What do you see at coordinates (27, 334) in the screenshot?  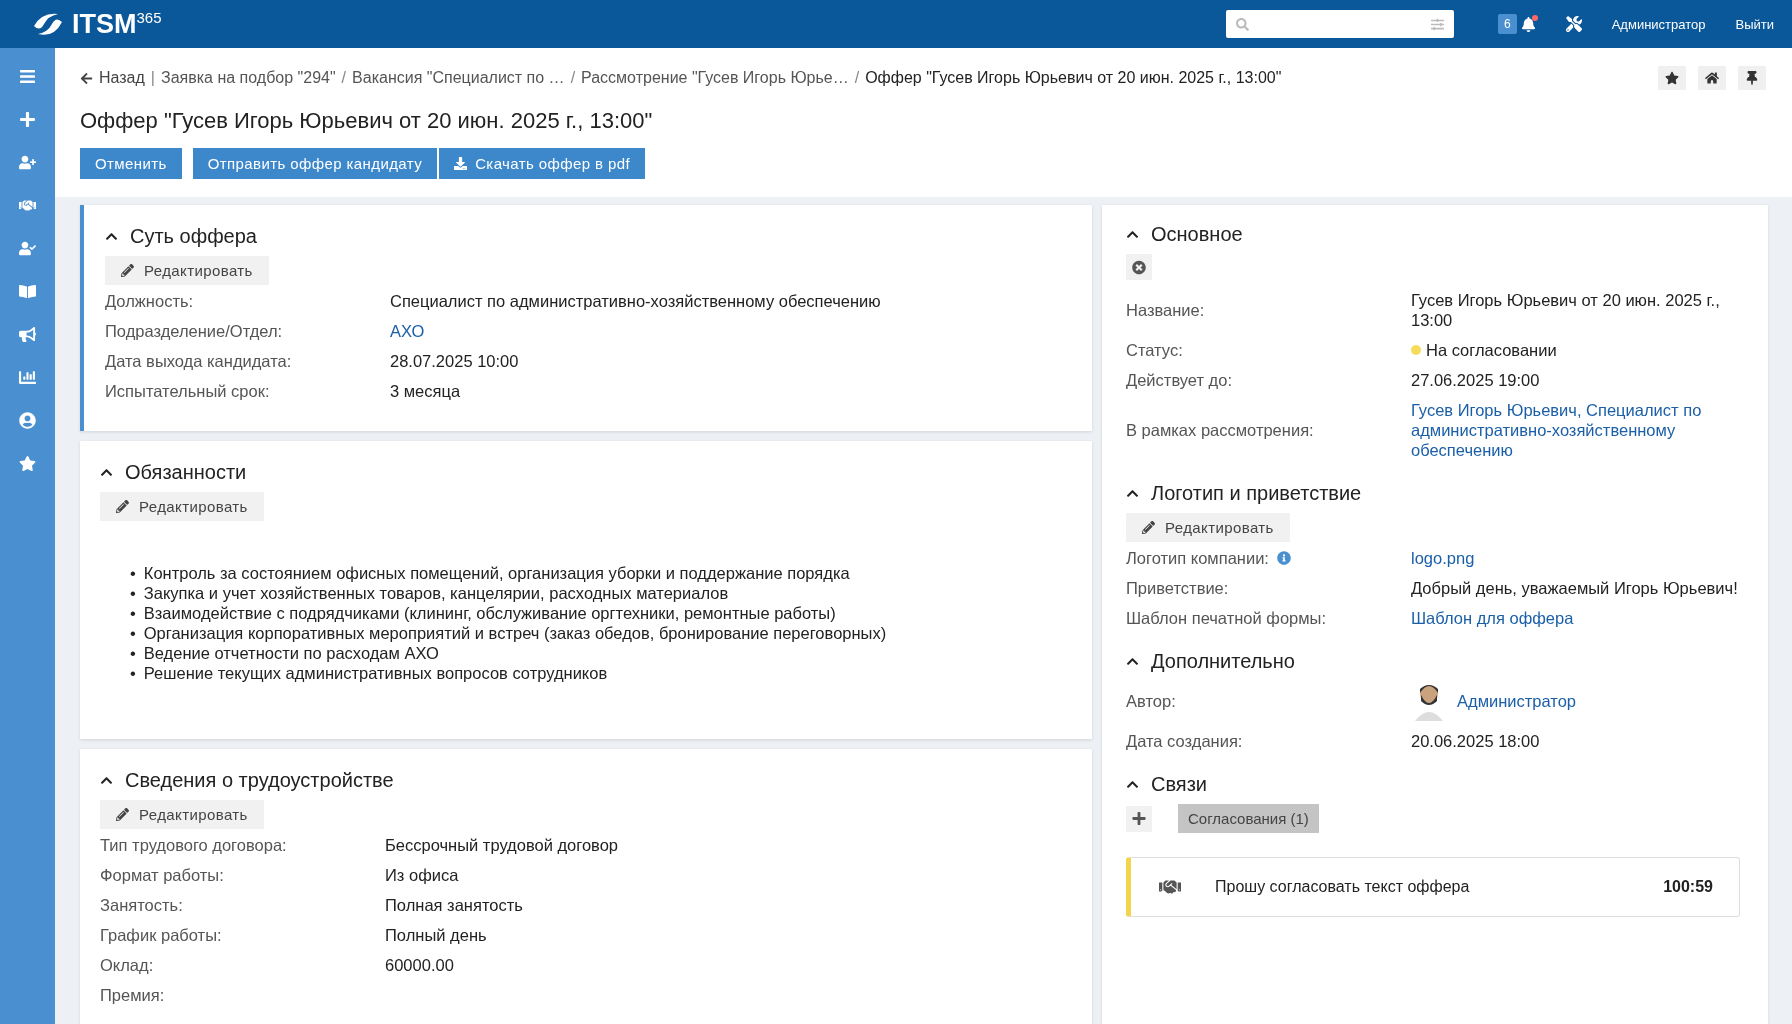 I see `megaphone-icon` at bounding box center [27, 334].